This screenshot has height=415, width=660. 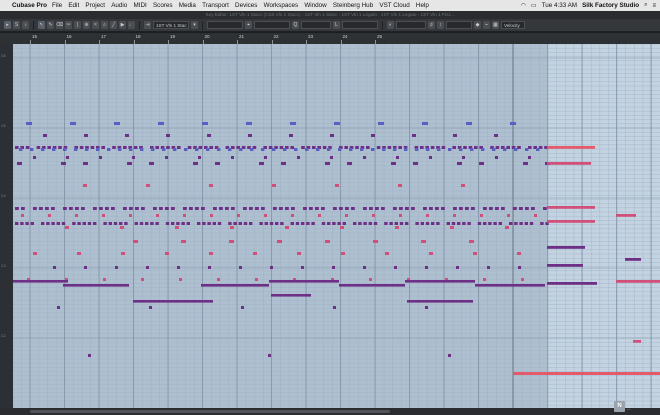 I want to click on erase-tool-icon: ⌫, so click(x=59, y=25).